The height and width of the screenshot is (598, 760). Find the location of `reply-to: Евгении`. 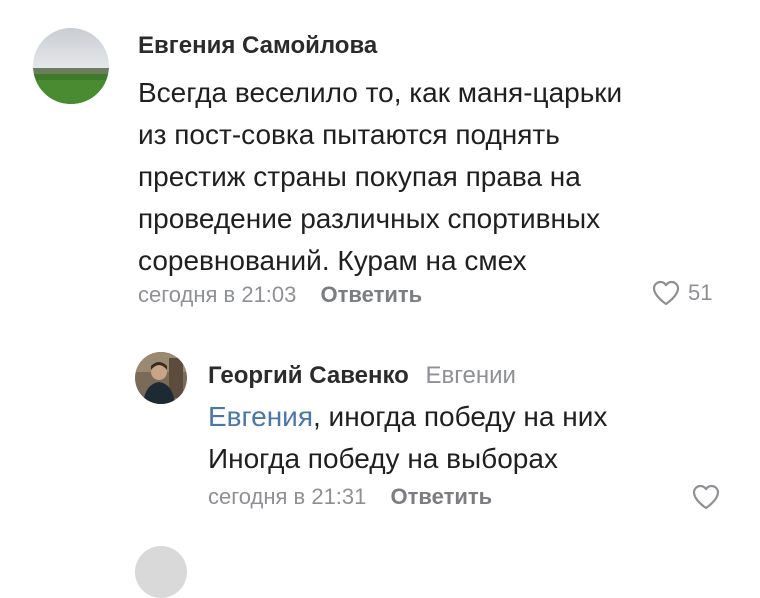

reply-to: Евгении is located at coordinates (471, 375).